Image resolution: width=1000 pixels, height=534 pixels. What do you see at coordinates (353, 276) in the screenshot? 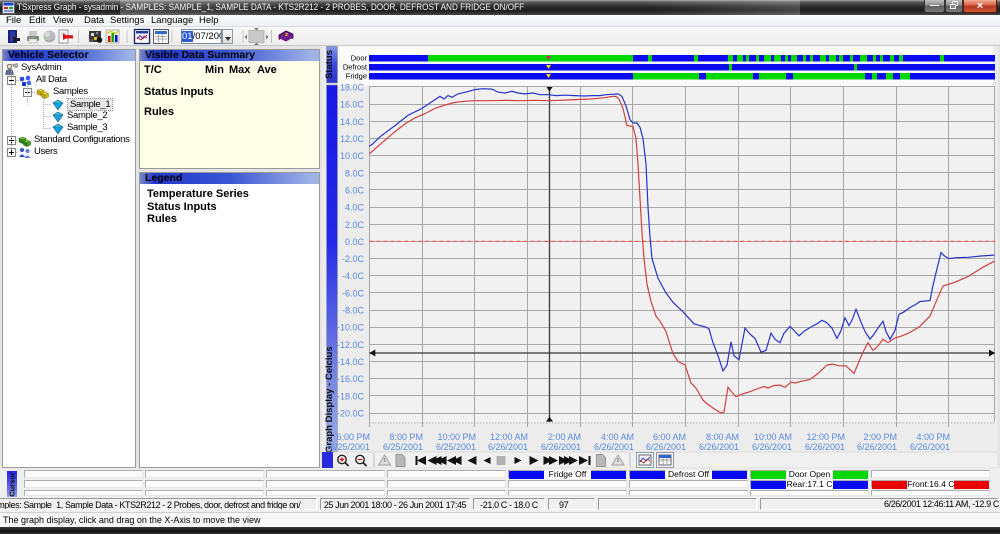
I see `svg-text: -4.0C` at bounding box center [353, 276].